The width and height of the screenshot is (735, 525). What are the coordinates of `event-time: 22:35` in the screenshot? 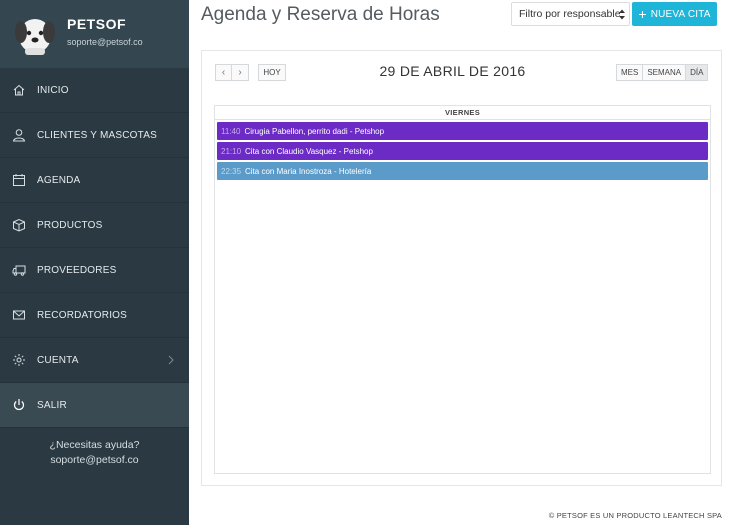 It's located at (231, 171).